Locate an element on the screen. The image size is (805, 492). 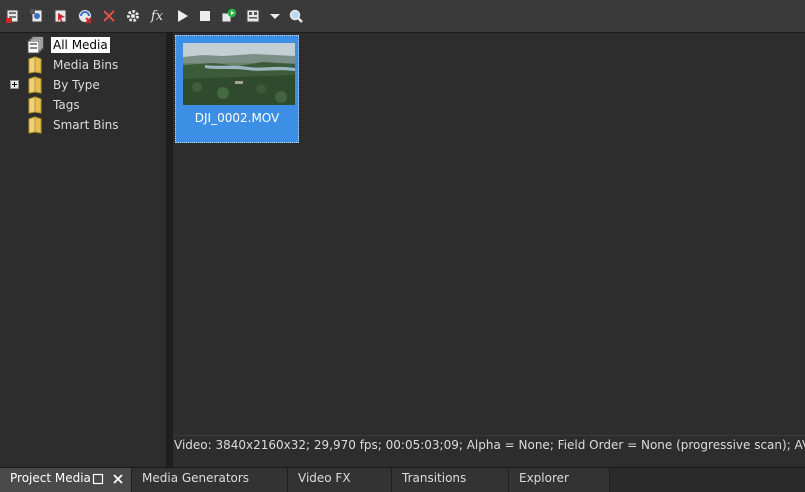
tree-item-media-bins: Media Bins is located at coordinates (83, 65).